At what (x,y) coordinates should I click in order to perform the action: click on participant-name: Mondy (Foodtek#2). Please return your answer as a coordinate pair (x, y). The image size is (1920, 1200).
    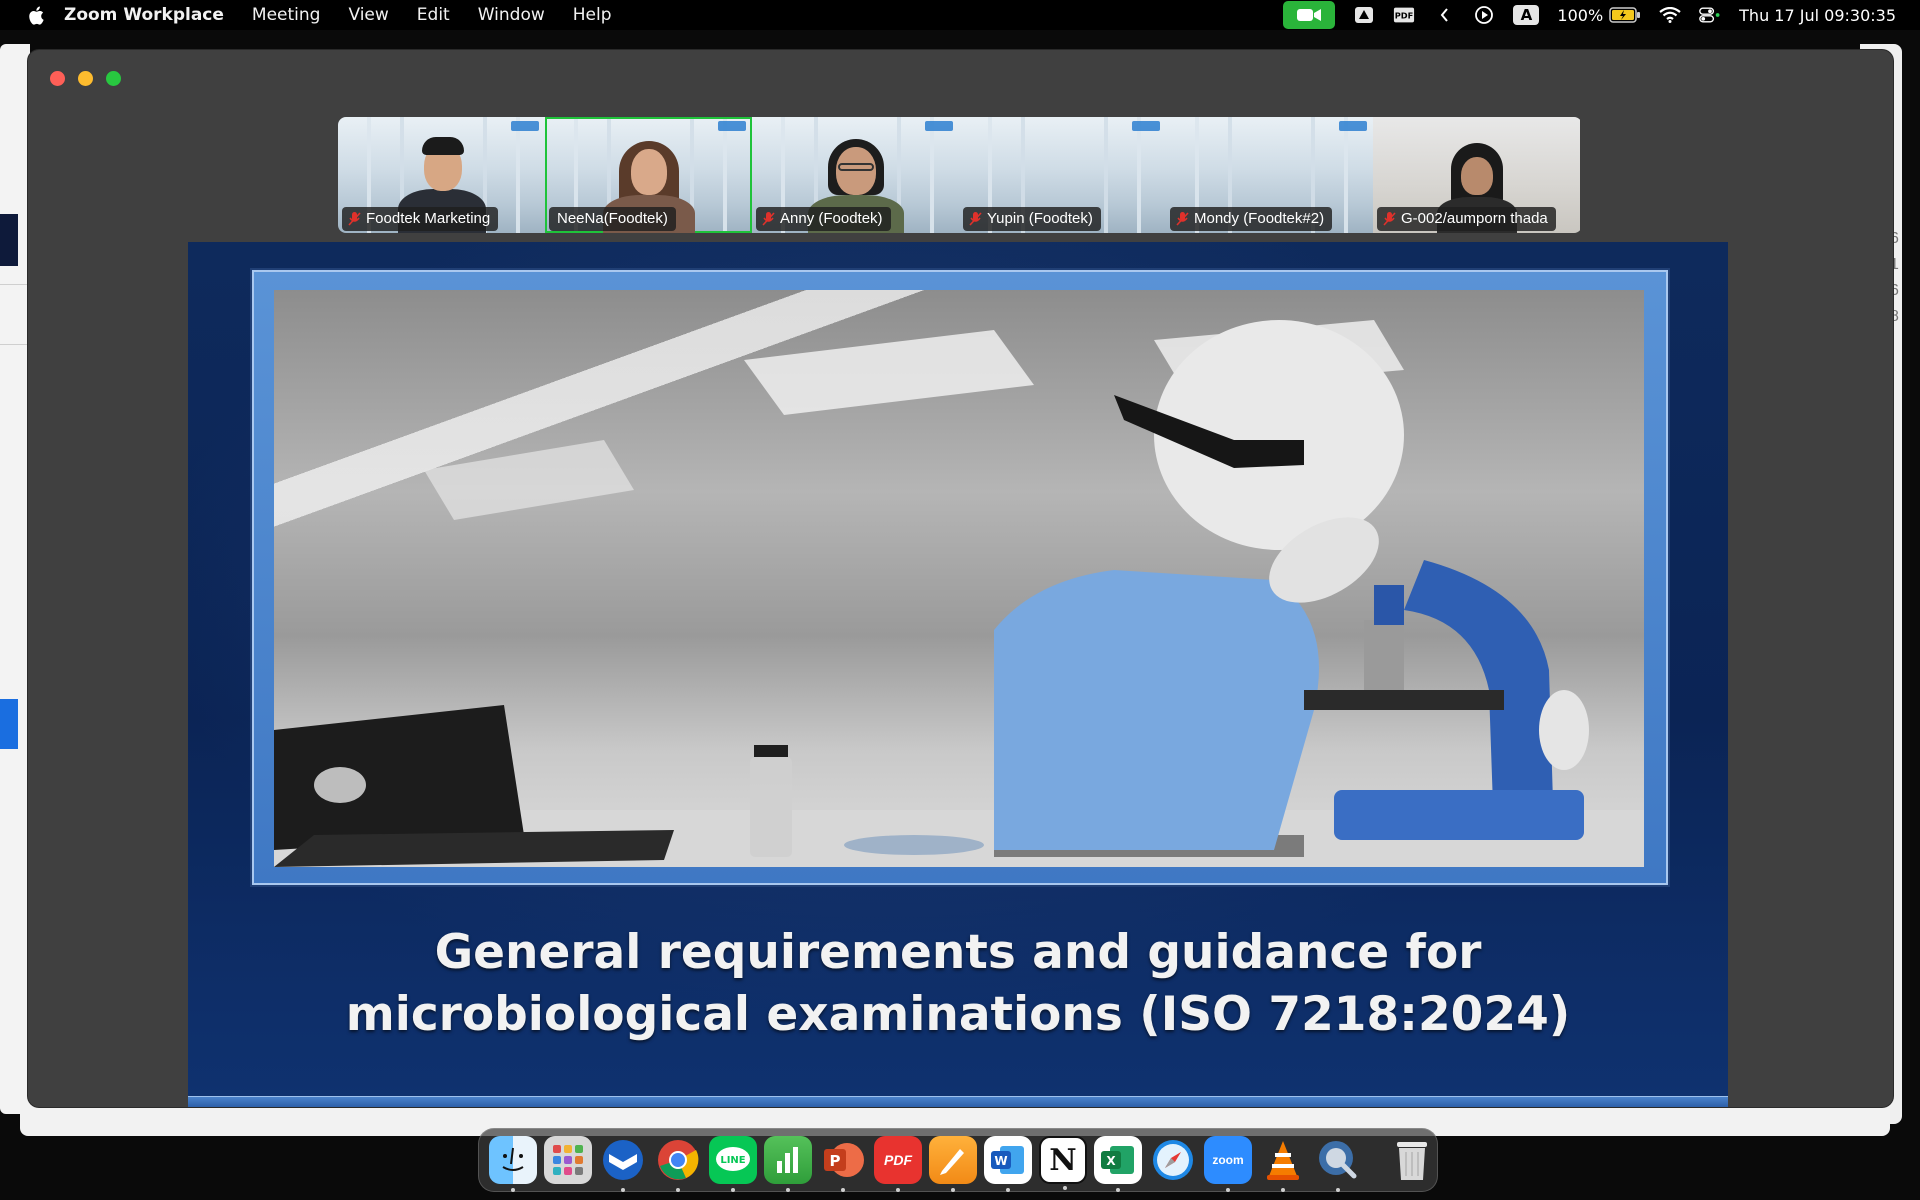
    Looking at the image, I should click on (1259, 218).